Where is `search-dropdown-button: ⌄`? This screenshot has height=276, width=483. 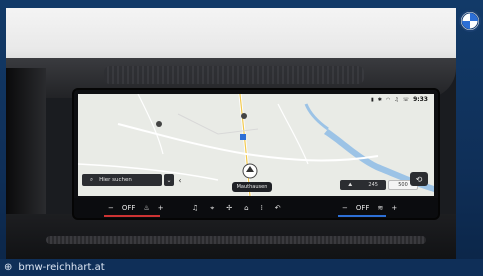
search-dropdown-button: ⌄ is located at coordinates (169, 180).